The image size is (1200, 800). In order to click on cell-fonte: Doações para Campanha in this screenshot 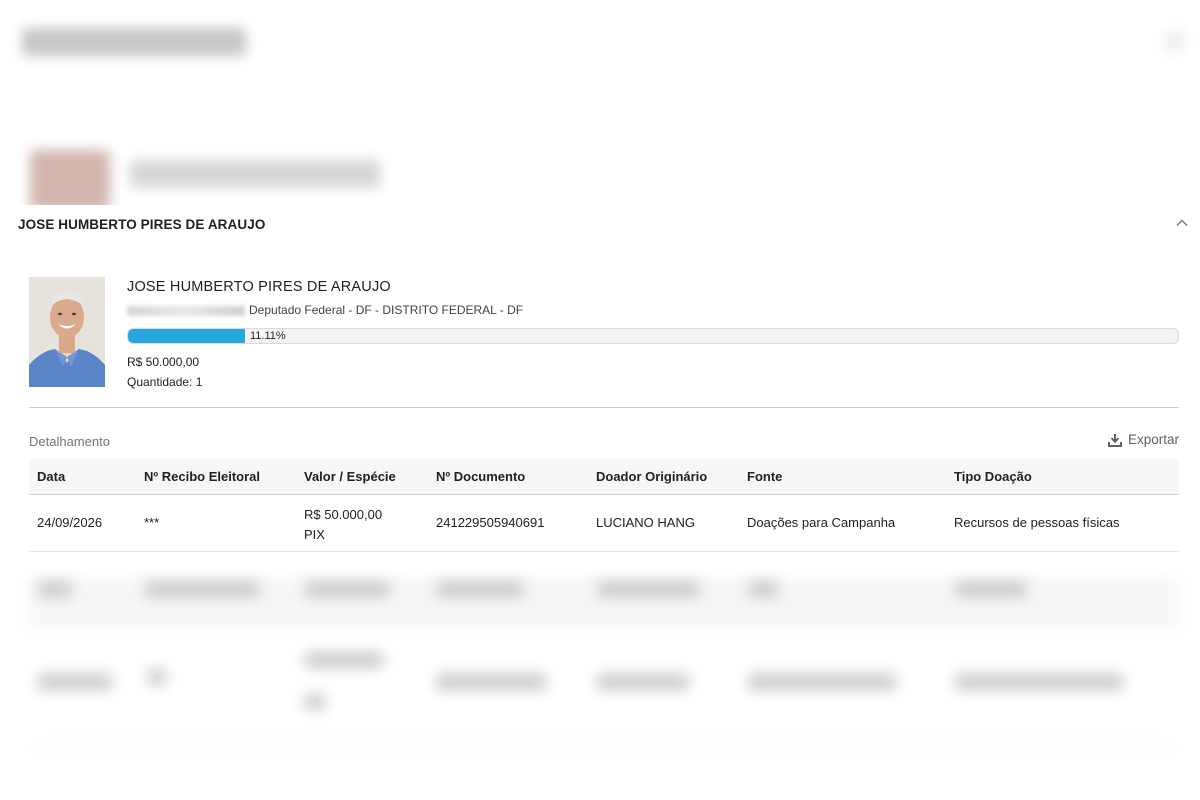, I will do `click(821, 522)`.